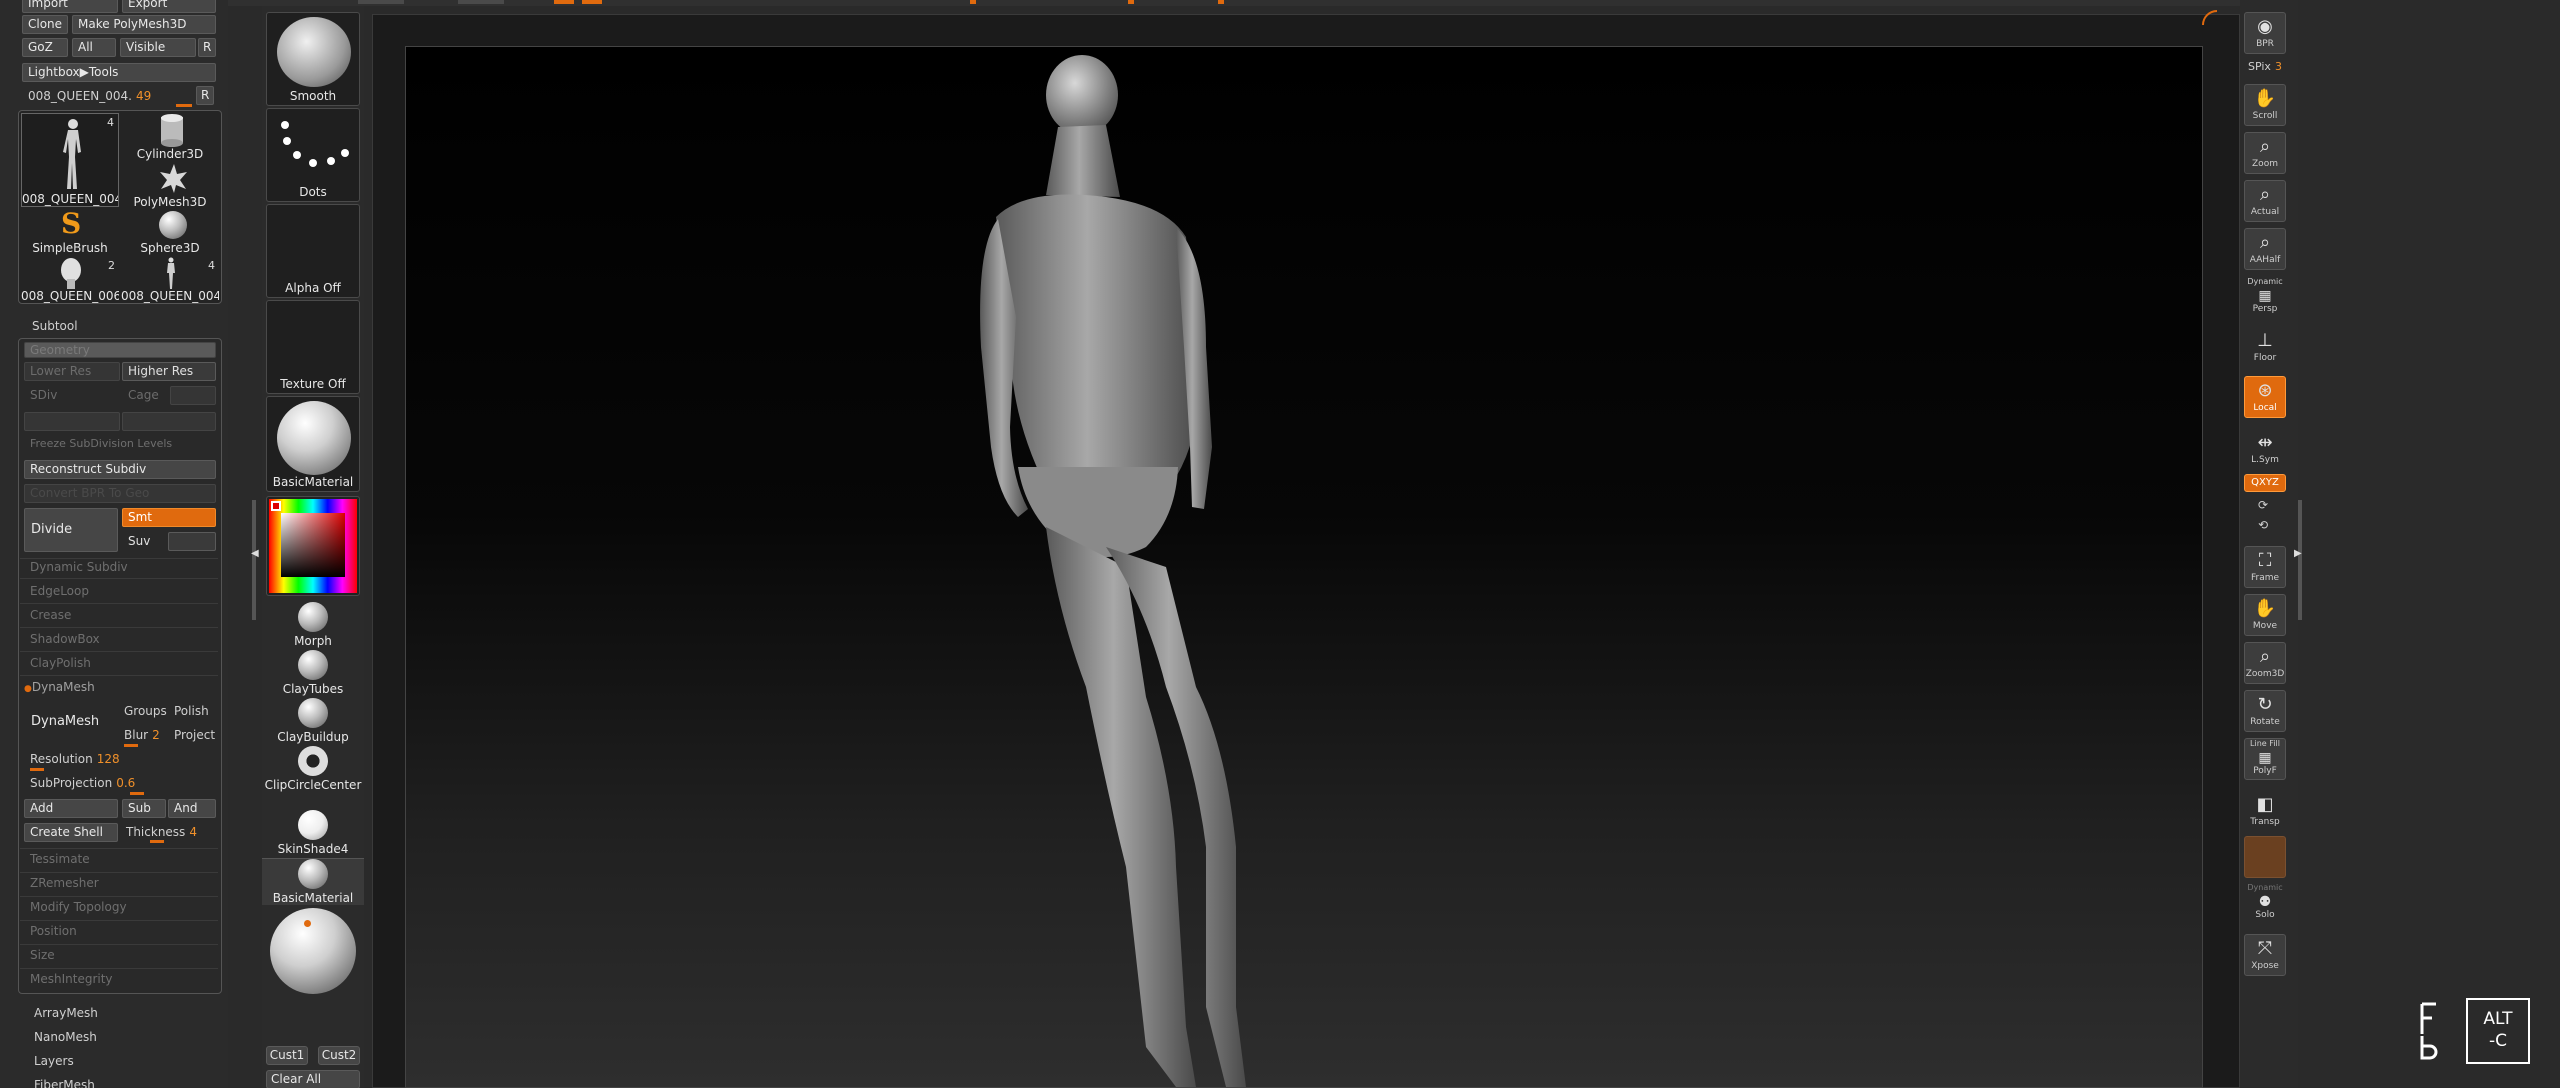 The image size is (2560, 1088). I want to click on nanomesh-section: NanoMesh, so click(65, 1037).